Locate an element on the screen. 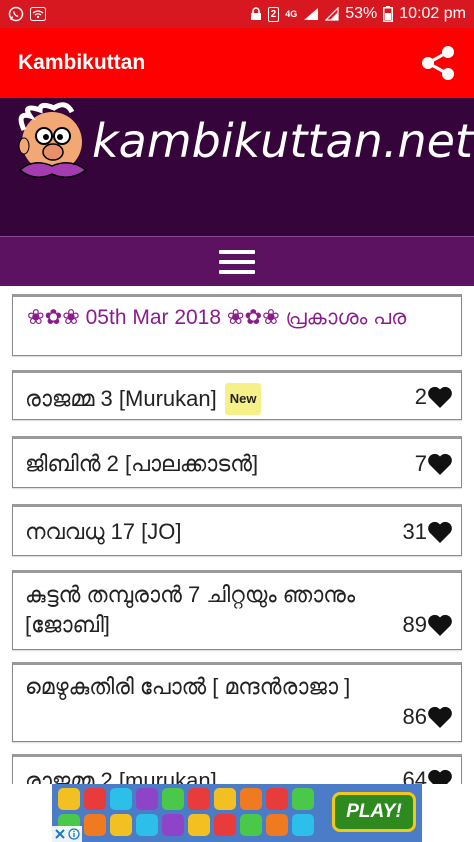  new-badge: New is located at coordinates (243, 399).